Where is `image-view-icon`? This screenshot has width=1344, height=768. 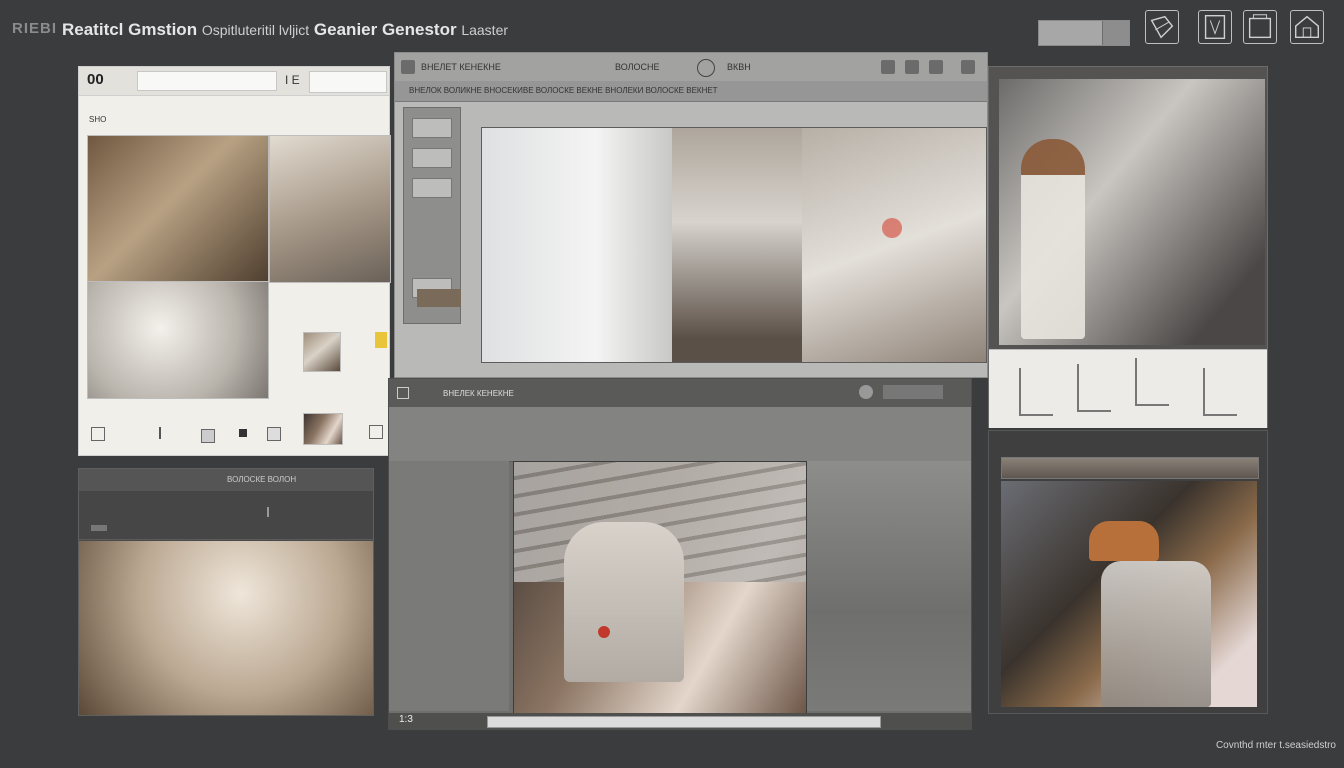
image-view-icon is located at coordinates (274, 434).